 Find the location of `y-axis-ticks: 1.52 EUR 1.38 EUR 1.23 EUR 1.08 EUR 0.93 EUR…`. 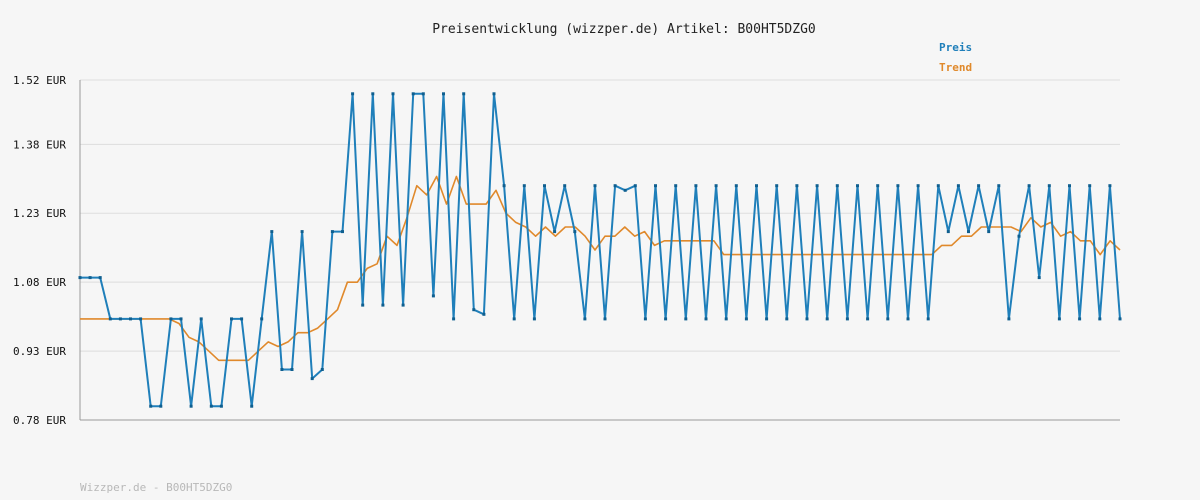

y-axis-ticks: 1.52 EUR 1.38 EUR 1.23 EUR 1.08 EUR 0.93 EUR… is located at coordinates (39, 250).